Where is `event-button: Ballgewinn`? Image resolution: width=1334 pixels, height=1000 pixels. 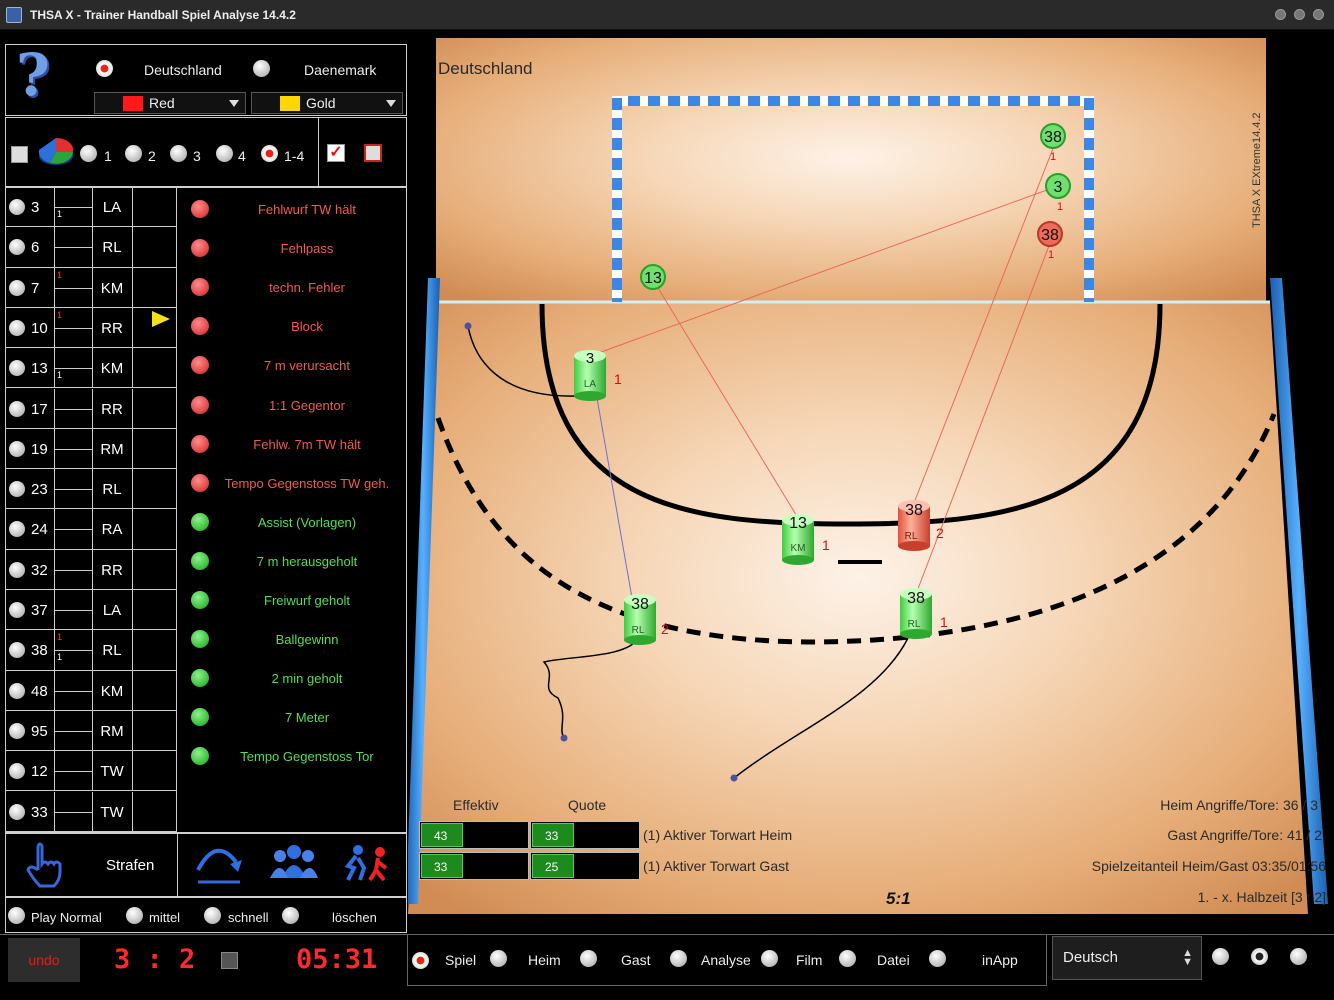
event-button: Ballgewinn is located at coordinates (292, 639).